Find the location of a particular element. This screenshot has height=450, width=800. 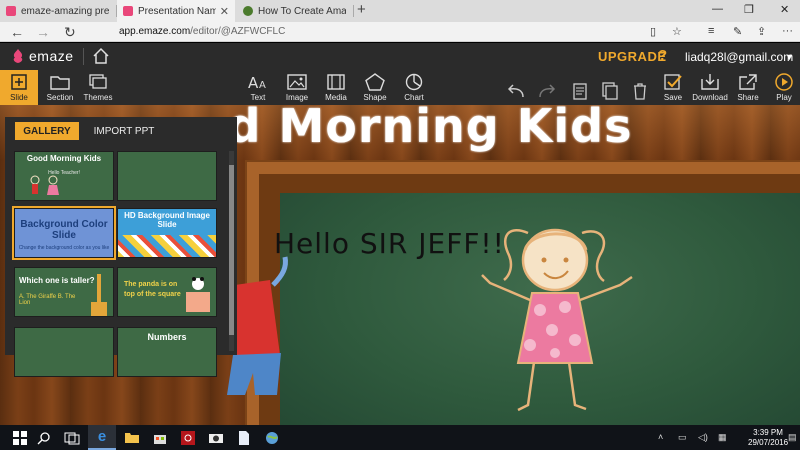

store-icon is located at coordinates (160, 439).